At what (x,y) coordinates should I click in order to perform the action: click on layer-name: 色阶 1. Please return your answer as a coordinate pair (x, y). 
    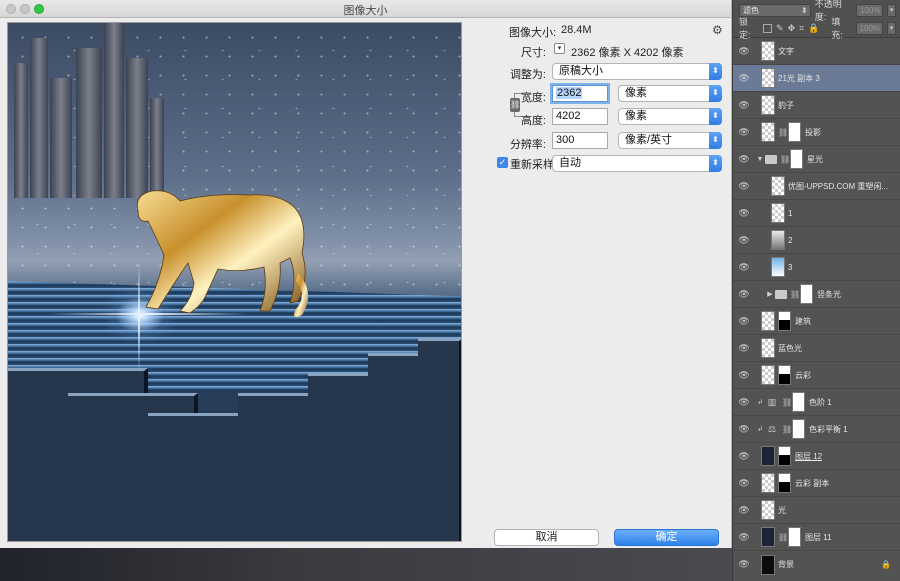
    Looking at the image, I should click on (820, 402).